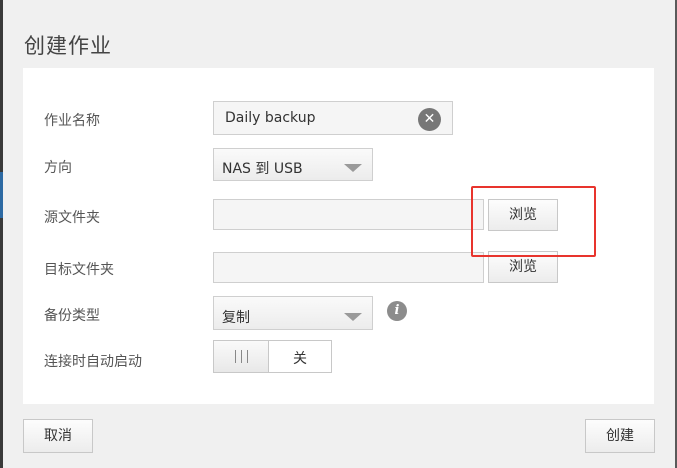 This screenshot has height=468, width=677. I want to click on direction-select: NAS 到 USB, so click(293, 164).